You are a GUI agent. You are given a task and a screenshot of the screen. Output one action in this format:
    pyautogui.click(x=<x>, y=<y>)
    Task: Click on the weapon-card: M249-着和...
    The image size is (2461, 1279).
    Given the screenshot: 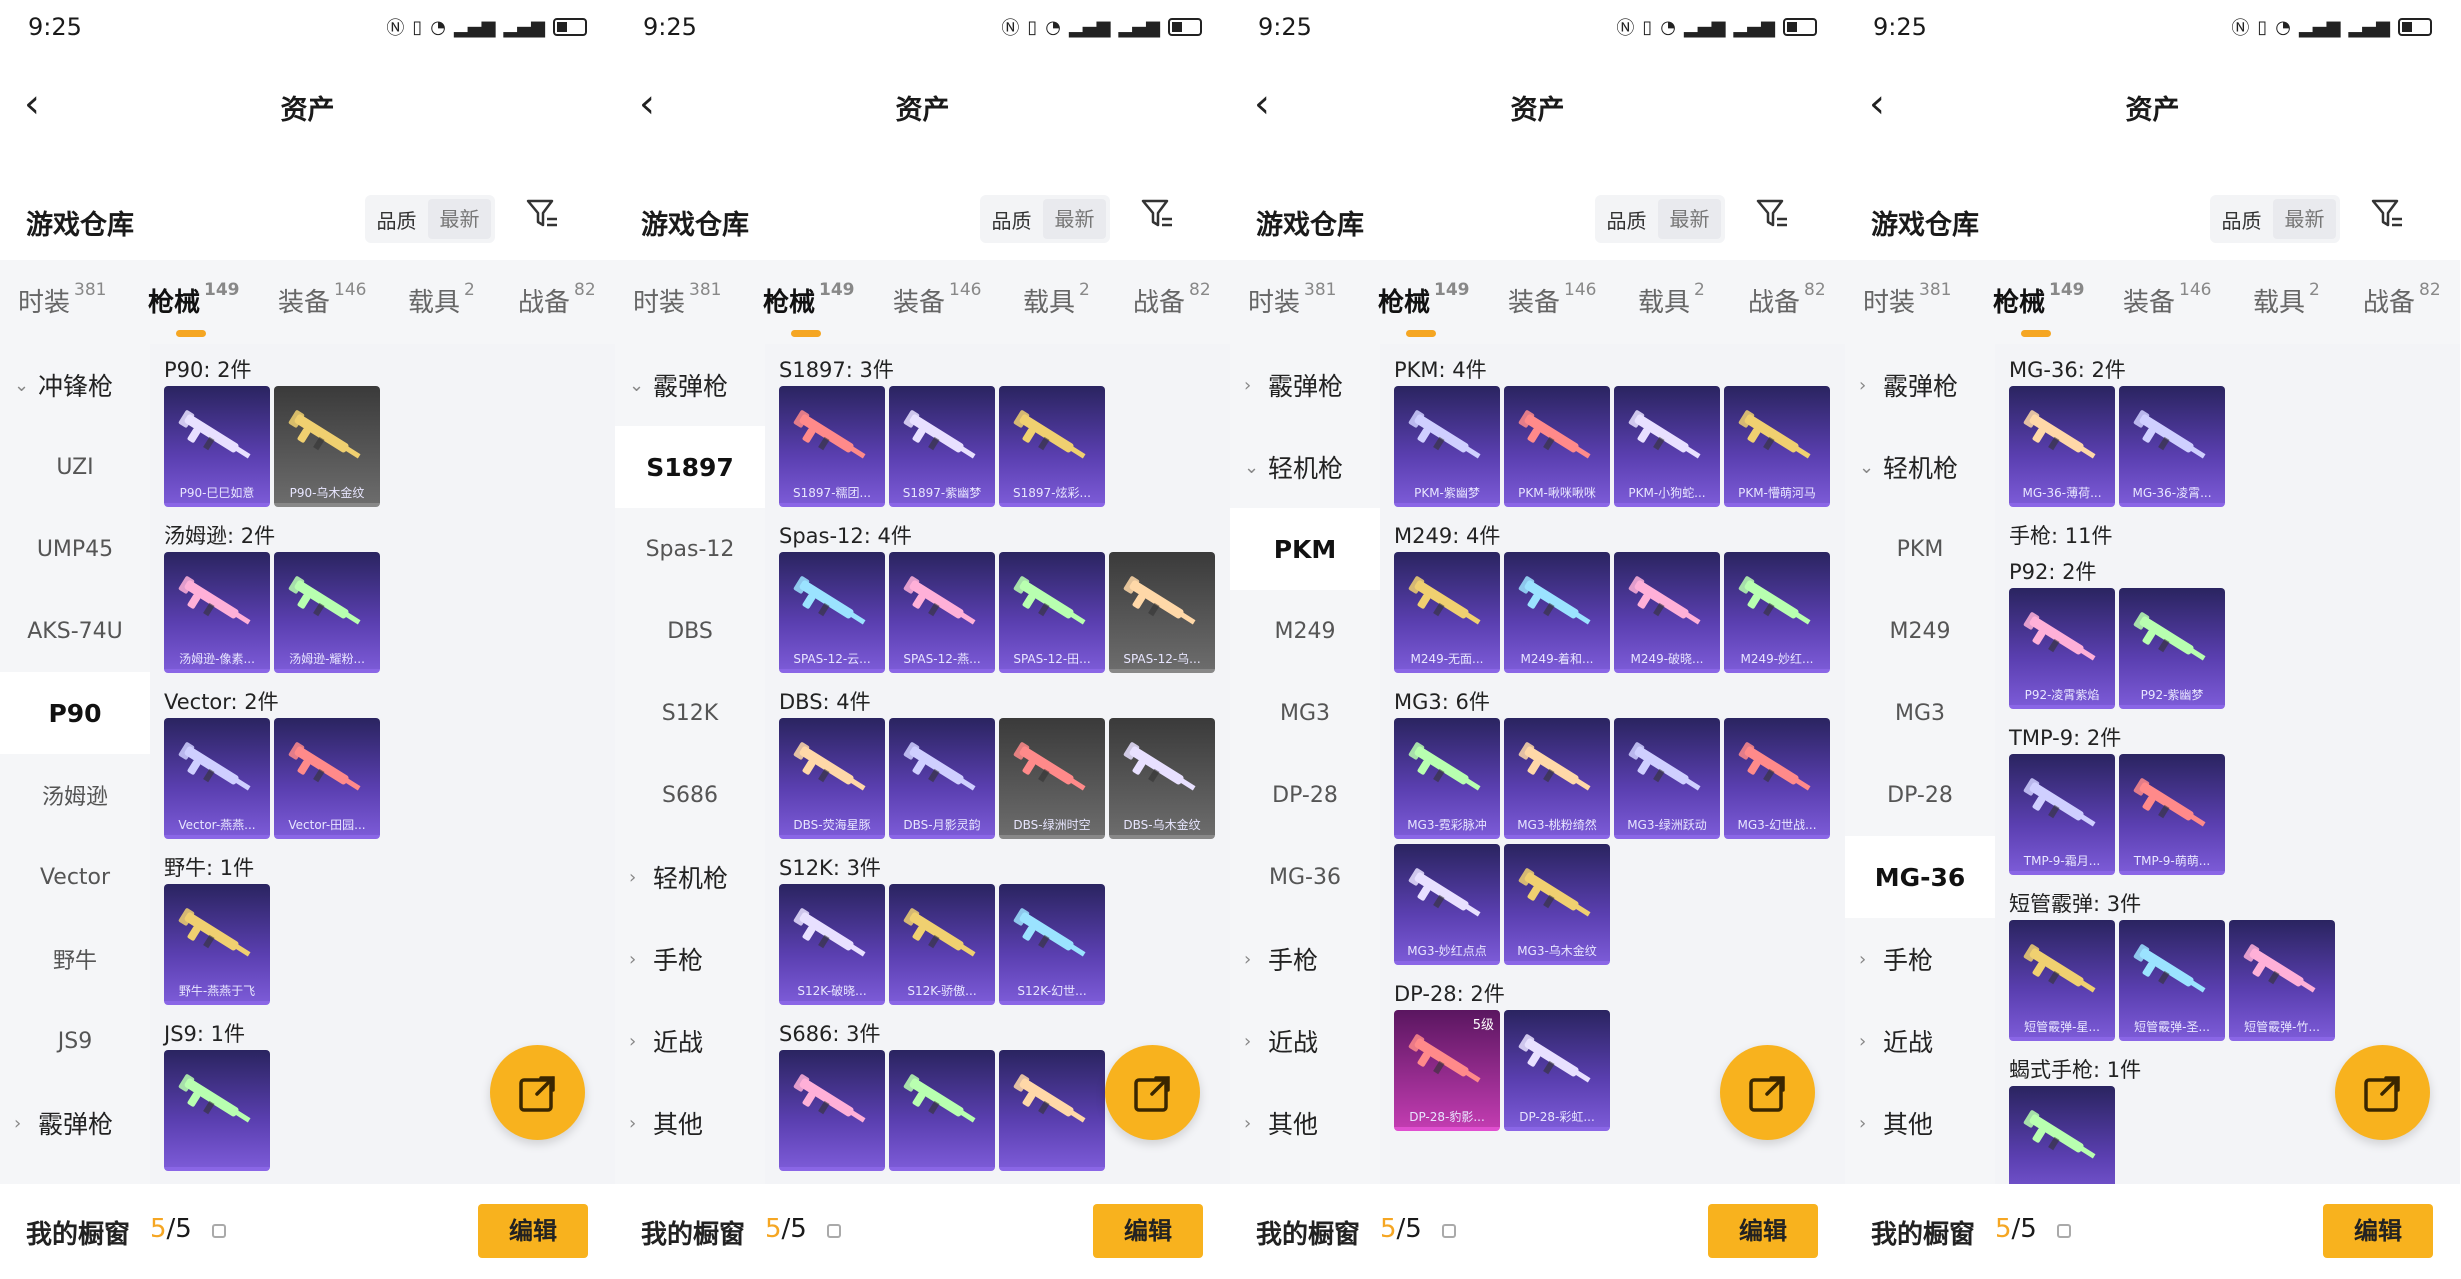 What is the action you would take?
    pyautogui.click(x=1557, y=612)
    